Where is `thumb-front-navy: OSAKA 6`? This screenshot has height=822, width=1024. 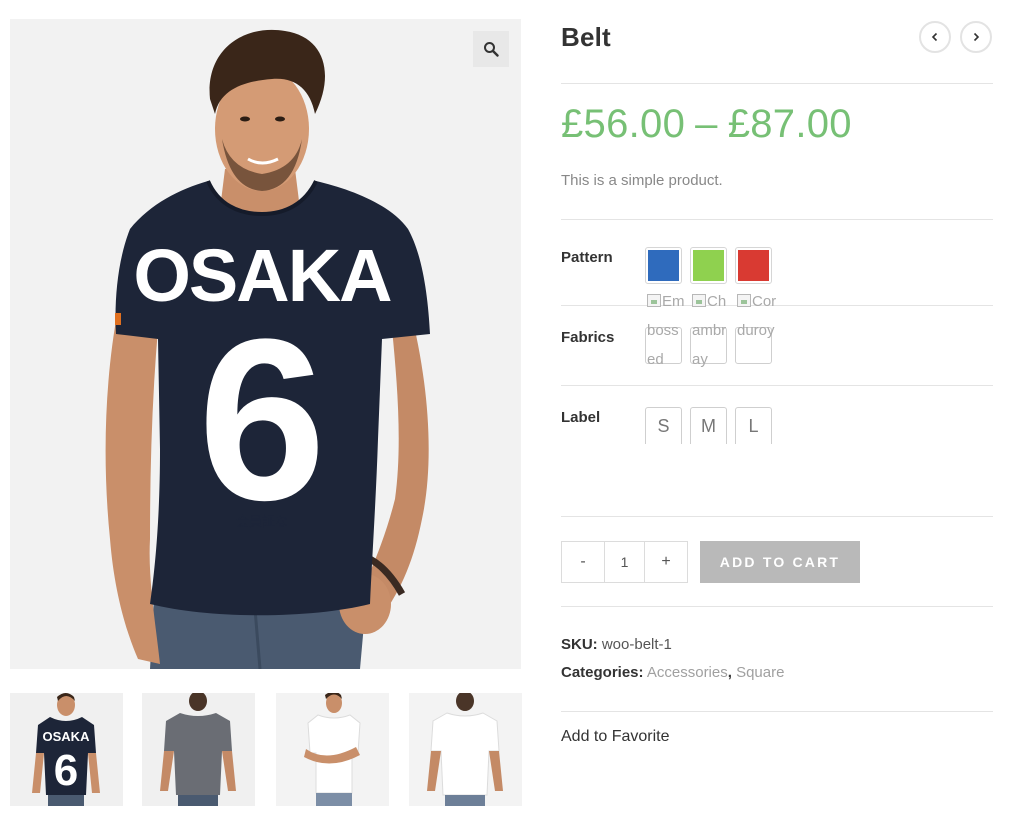 thumb-front-navy: OSAKA 6 is located at coordinates (66, 749).